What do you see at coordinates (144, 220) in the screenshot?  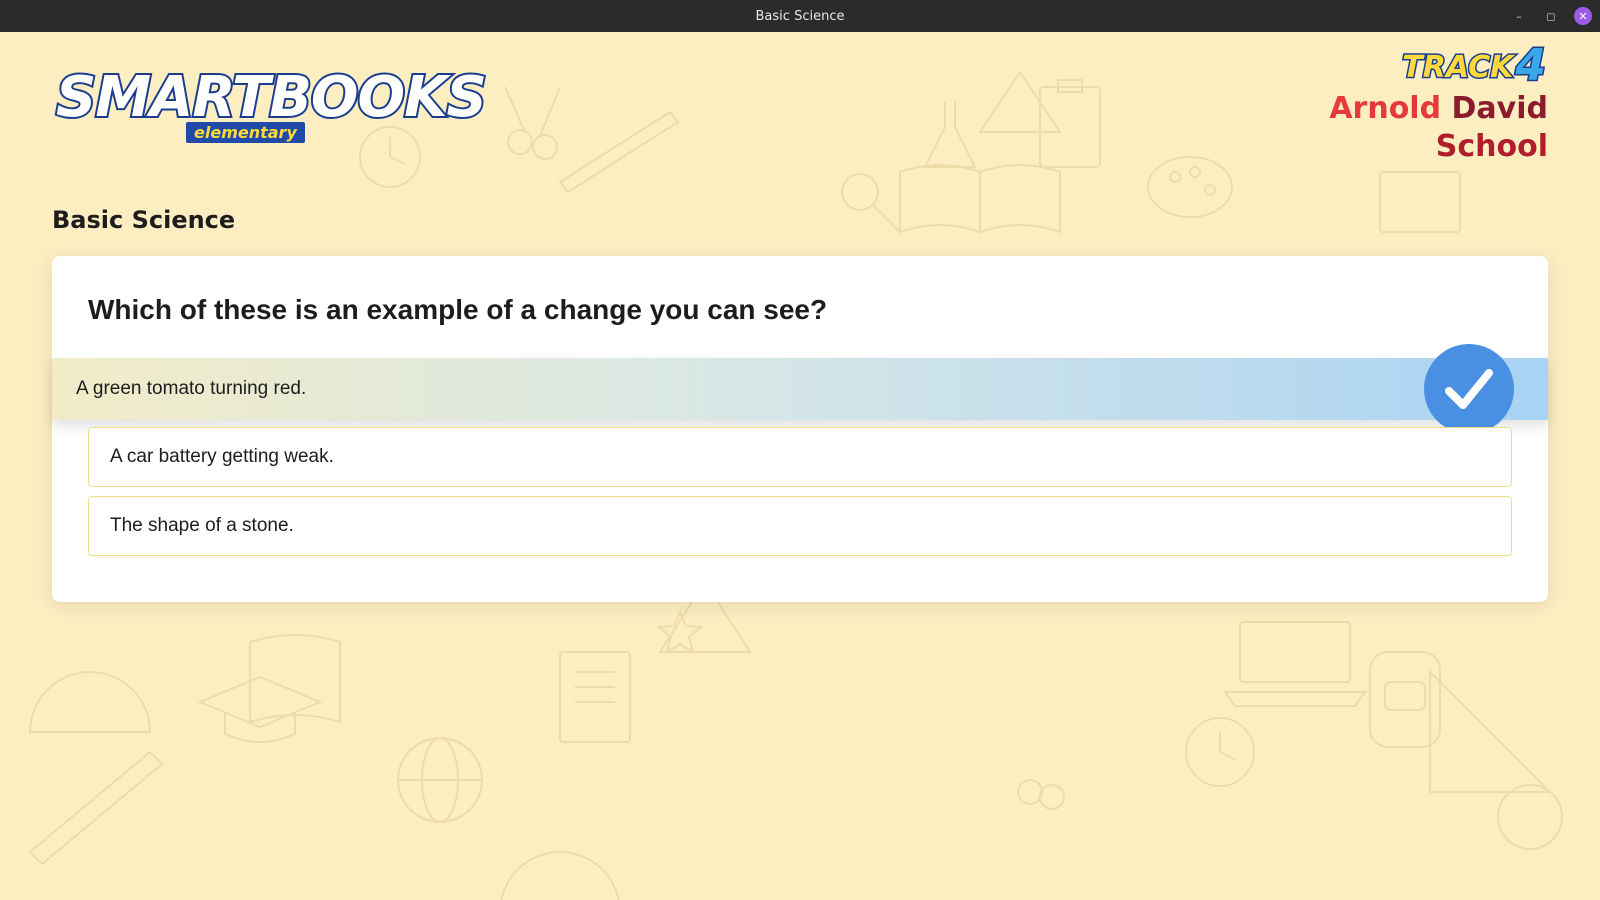 I see `subject-title: Basic Science` at bounding box center [144, 220].